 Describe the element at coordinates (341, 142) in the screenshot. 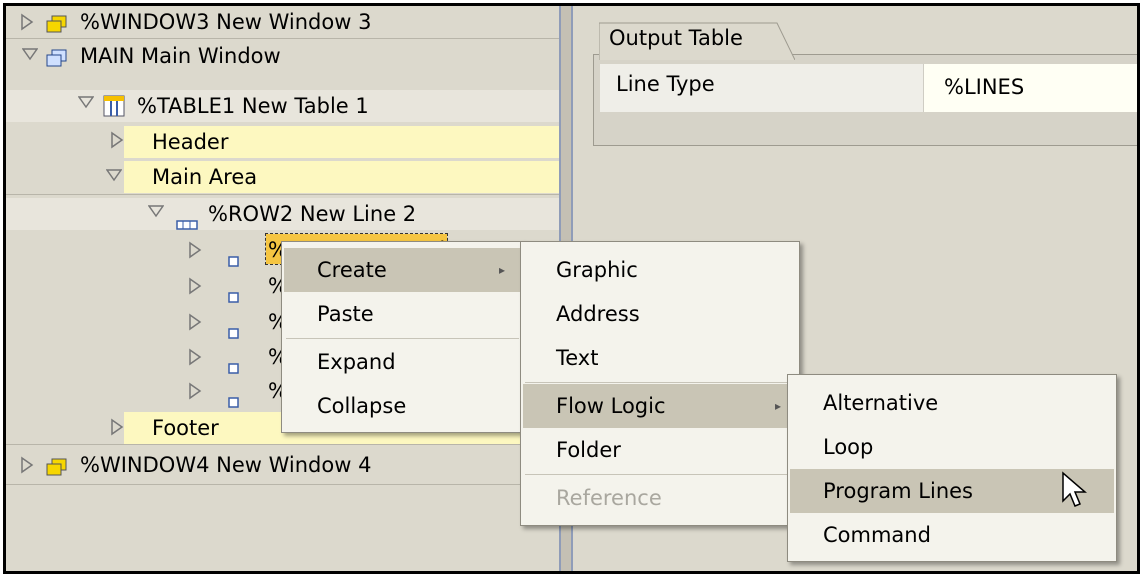

I see `tree-node-header: Header` at that location.